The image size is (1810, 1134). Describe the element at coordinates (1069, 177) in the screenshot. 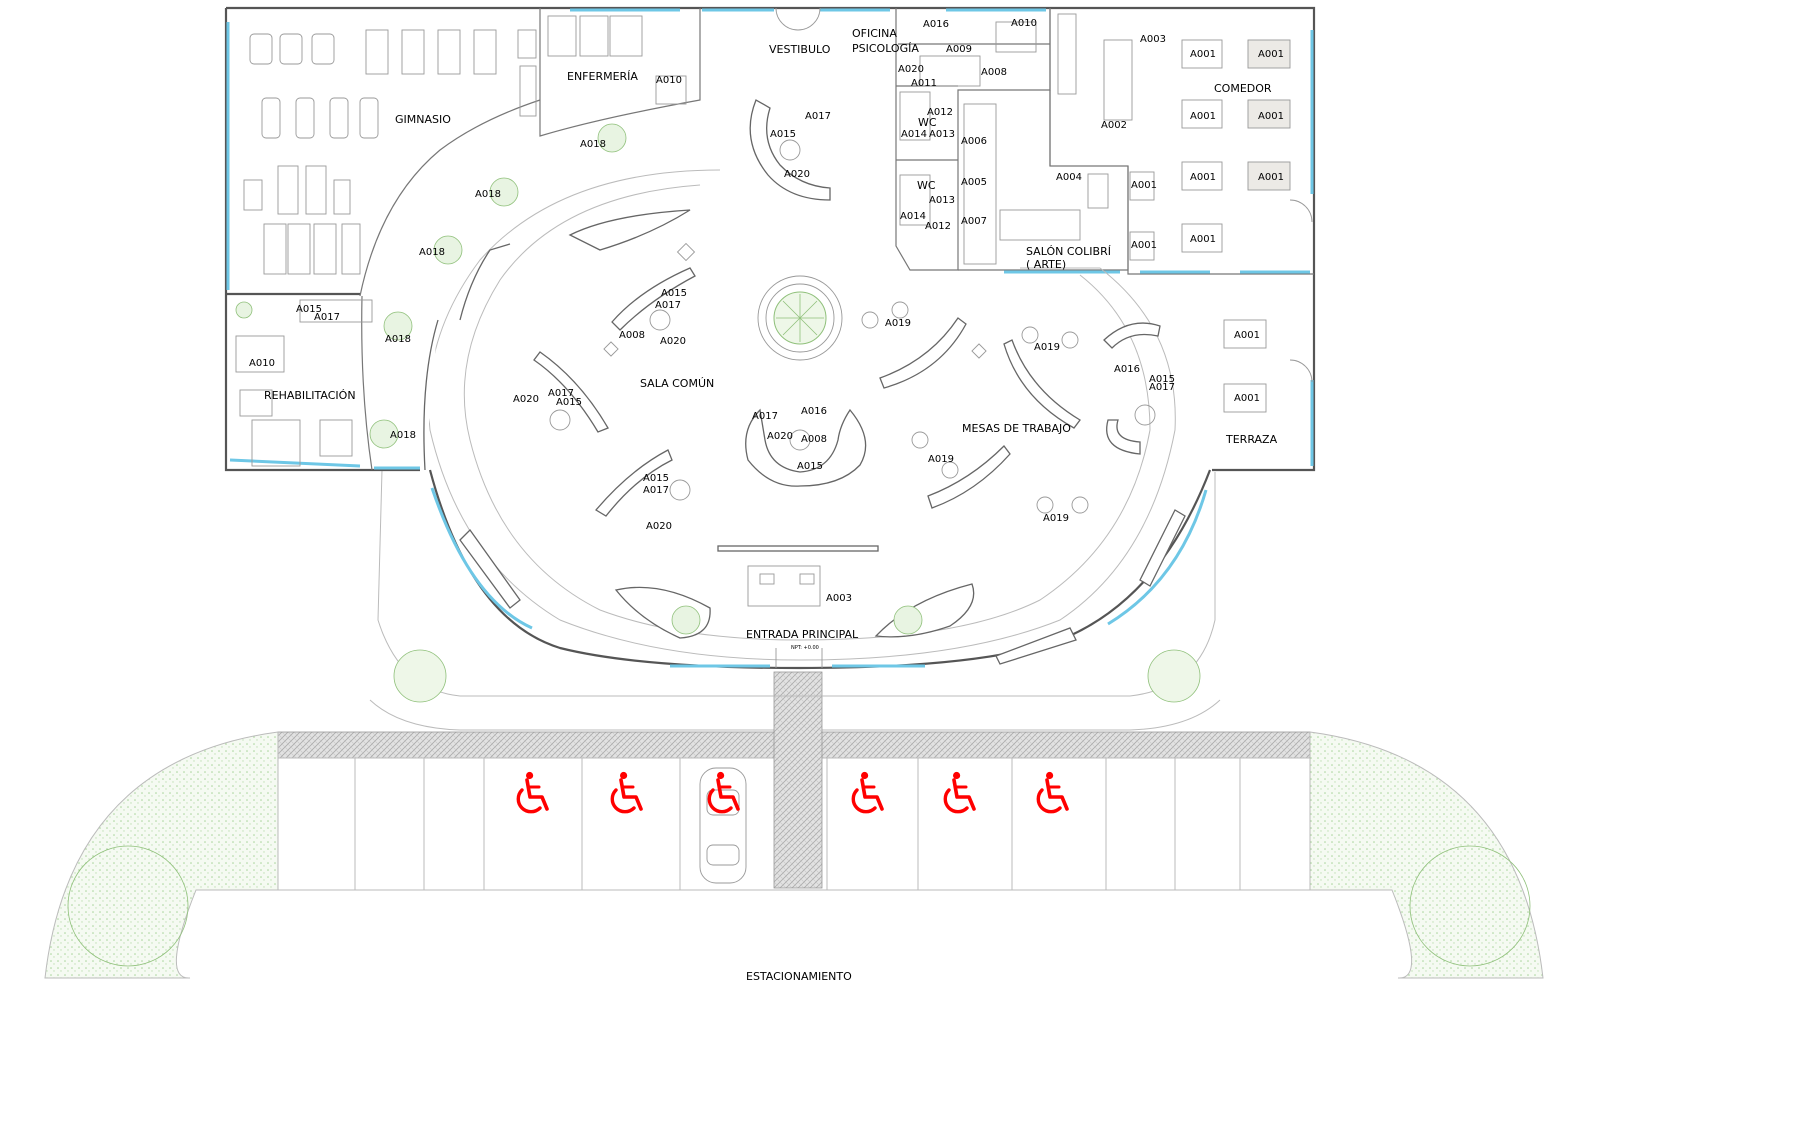

I see `code-label: A004` at that location.